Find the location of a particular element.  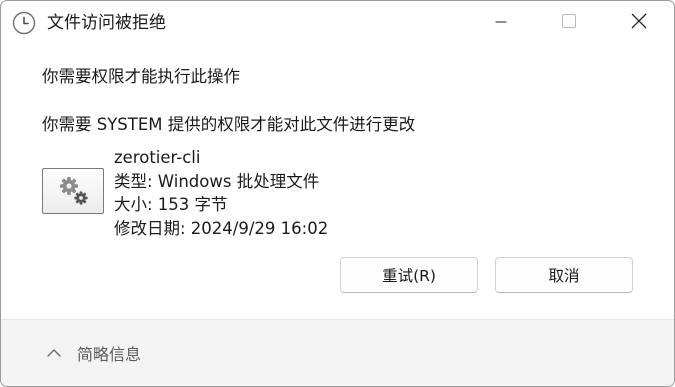

batch-file-gear-icon is located at coordinates (73, 191).